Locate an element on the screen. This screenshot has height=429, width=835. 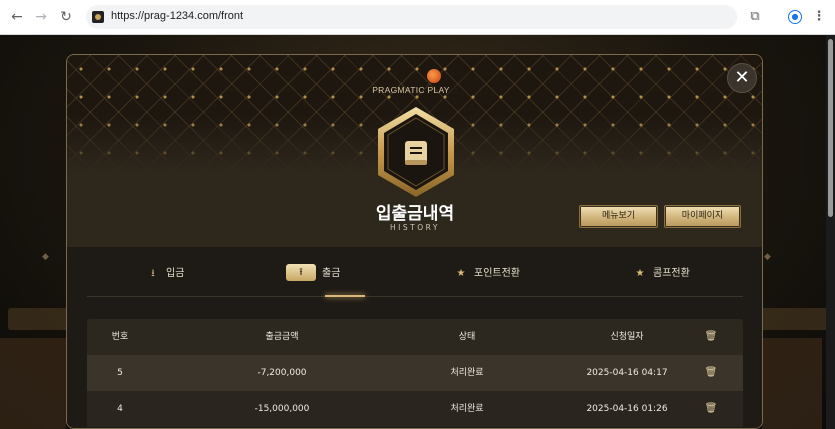
url-text: https://prag-1234.com/front is located at coordinates (177, 16).